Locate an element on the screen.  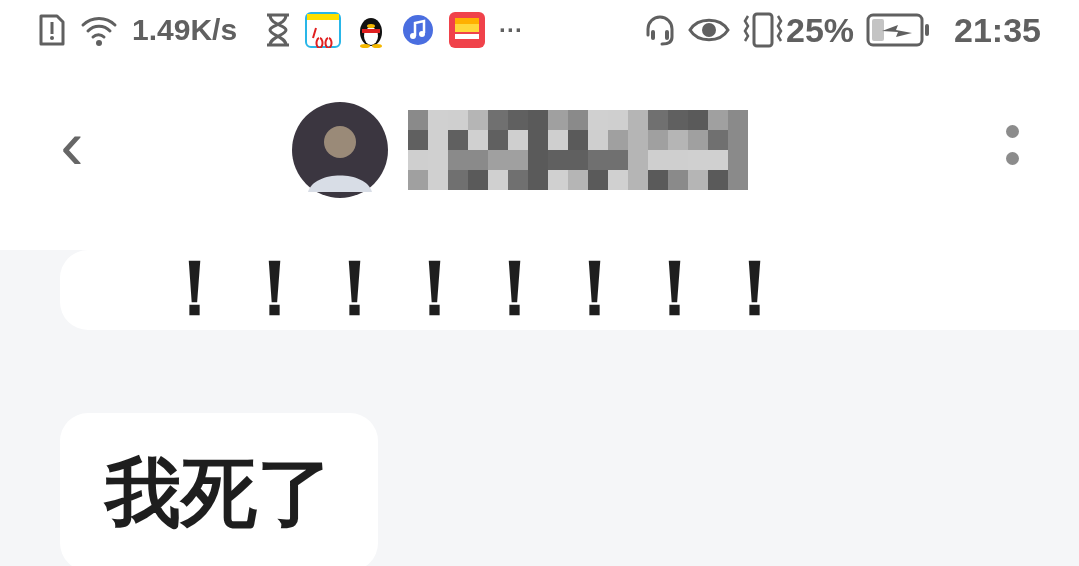
message-text: 我死了 is located at coordinates (219, 493).